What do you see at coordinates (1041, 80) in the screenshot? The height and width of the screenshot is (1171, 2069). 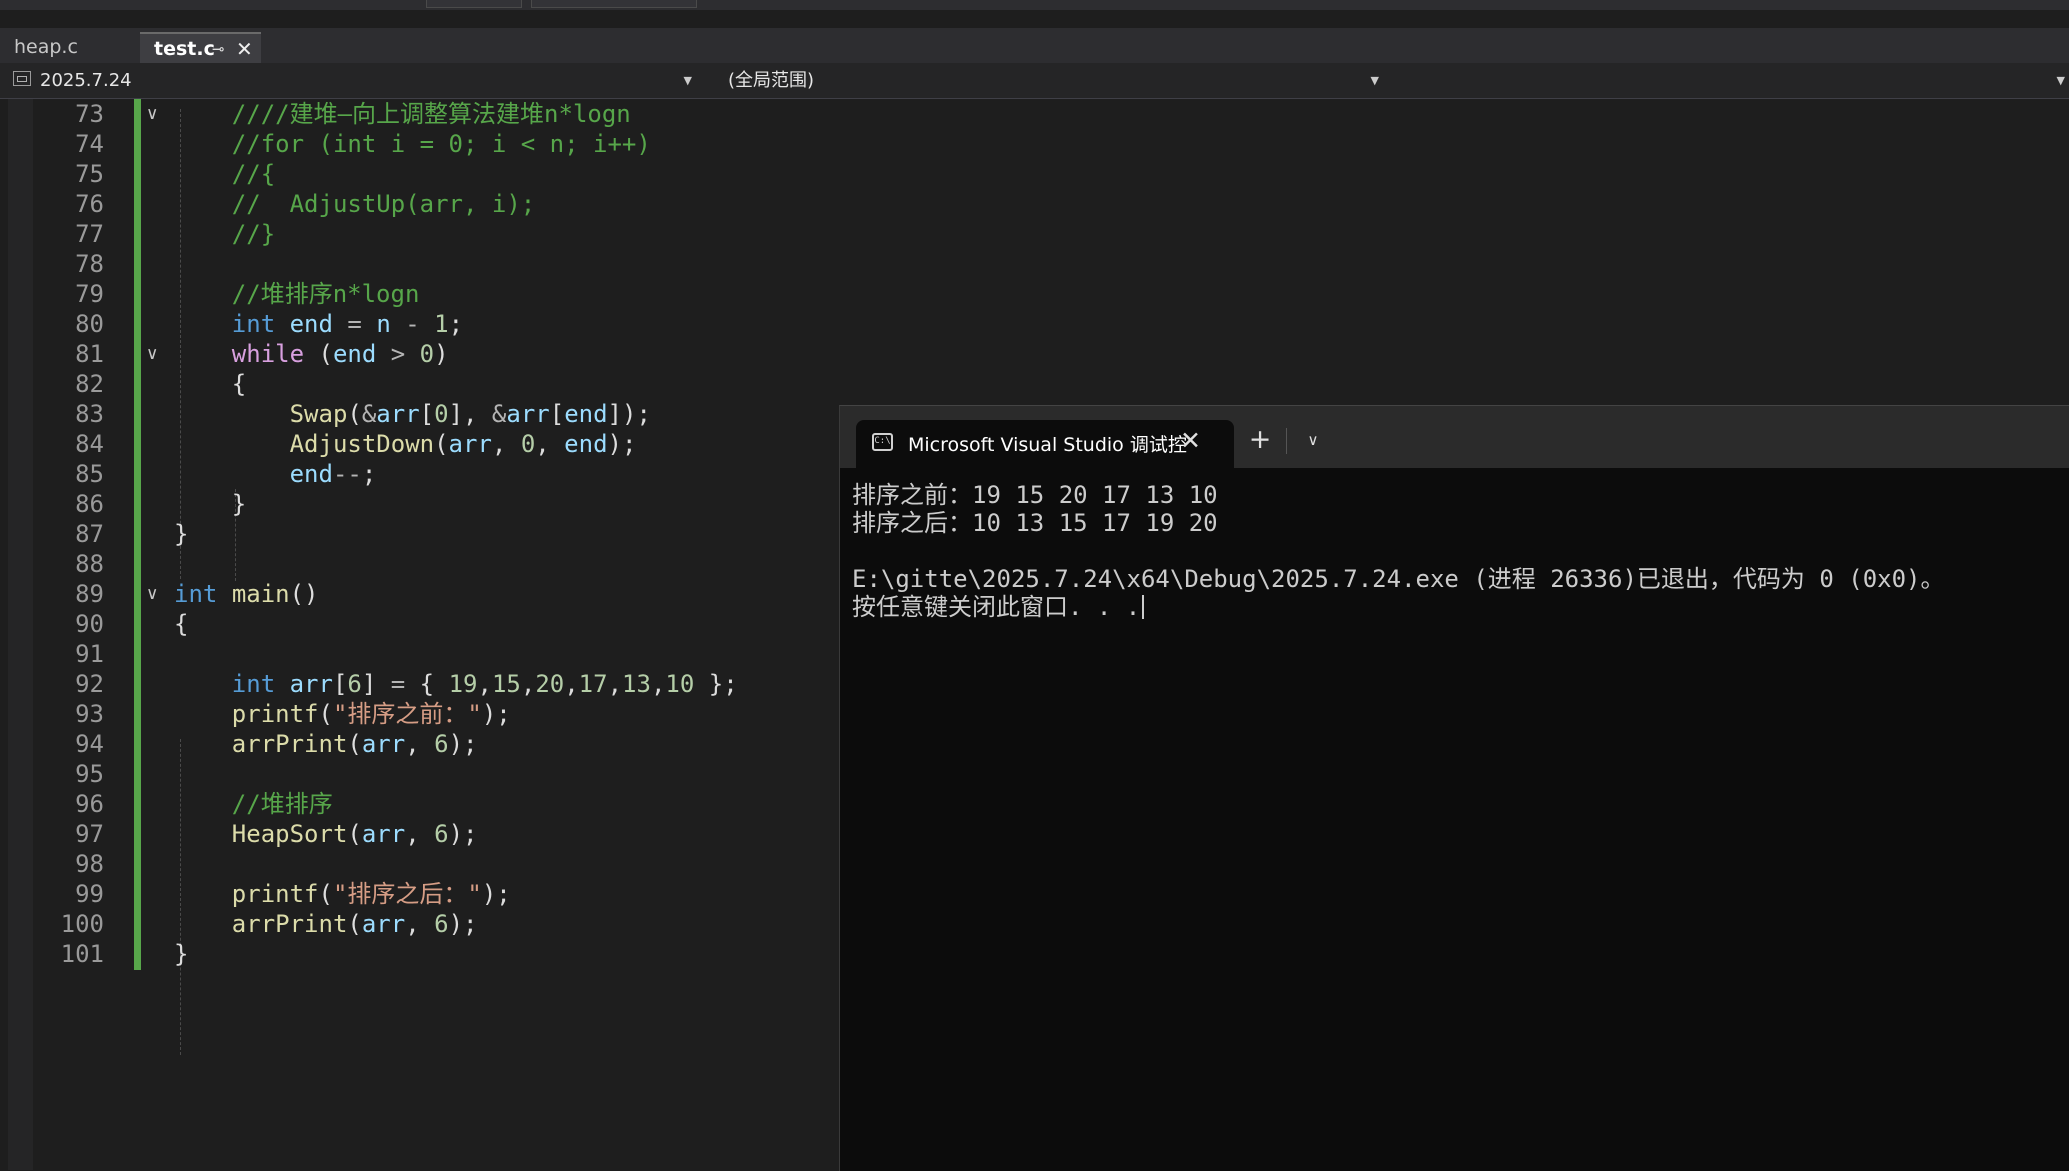 I see `scope-dropdown: (全局范围) ▼` at bounding box center [1041, 80].